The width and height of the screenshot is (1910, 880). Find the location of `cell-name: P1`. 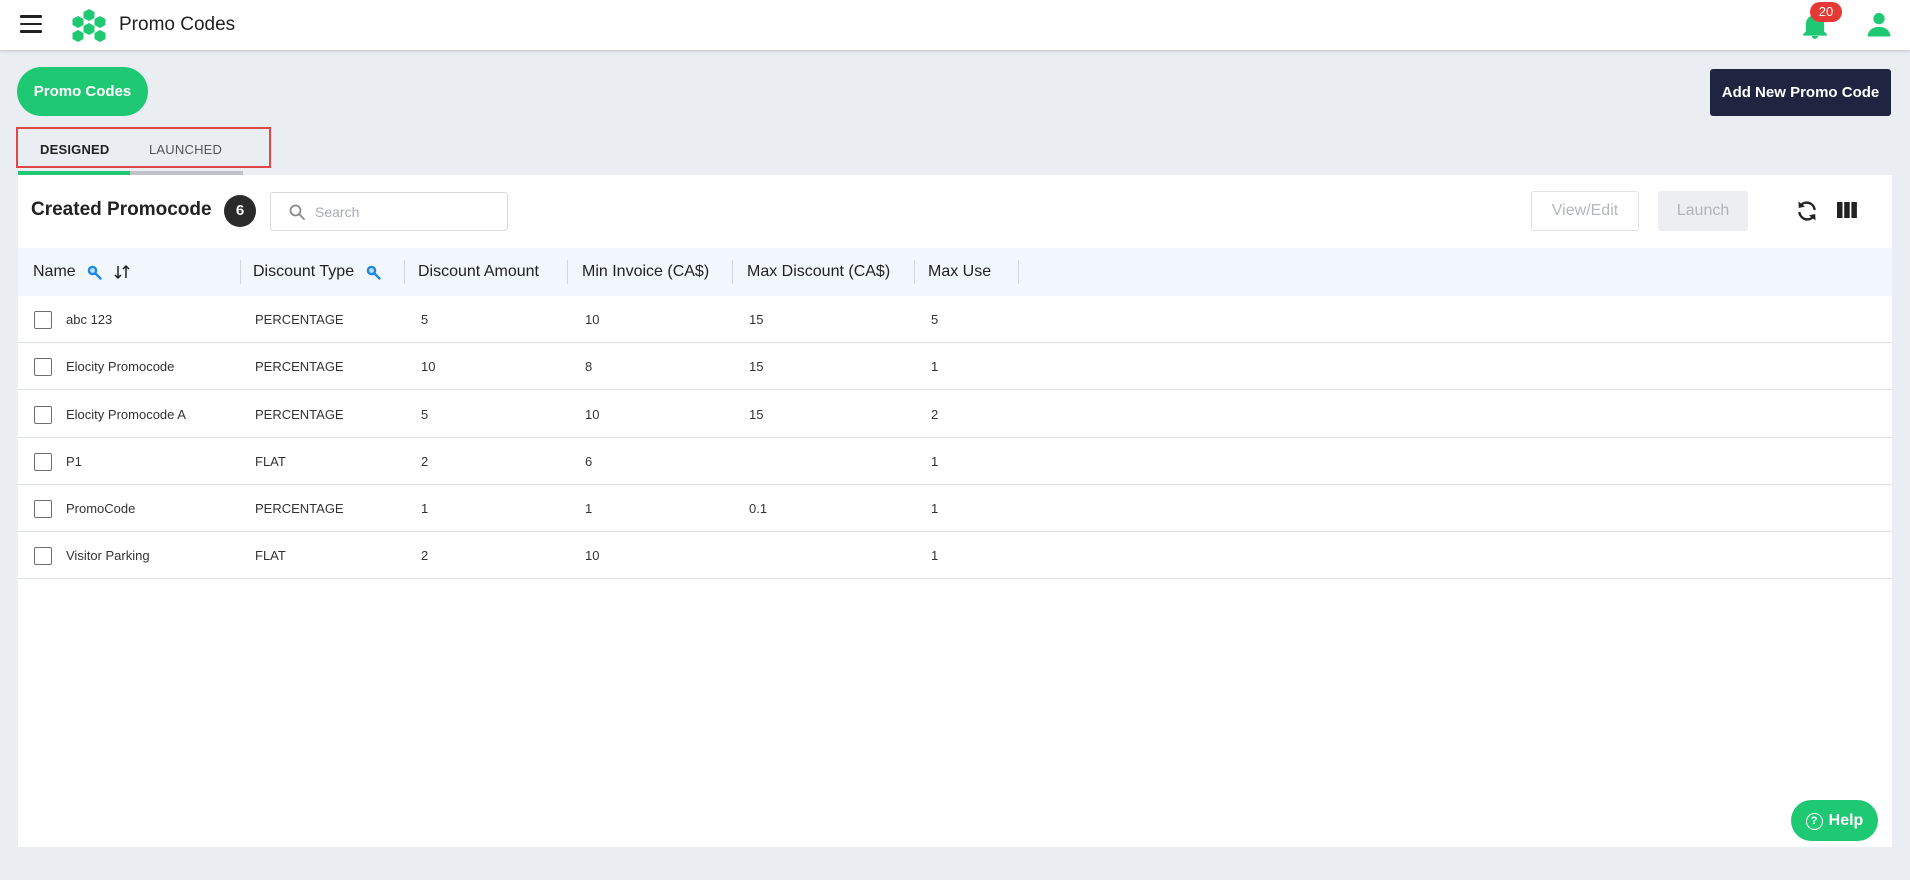

cell-name: P1 is located at coordinates (74, 461).